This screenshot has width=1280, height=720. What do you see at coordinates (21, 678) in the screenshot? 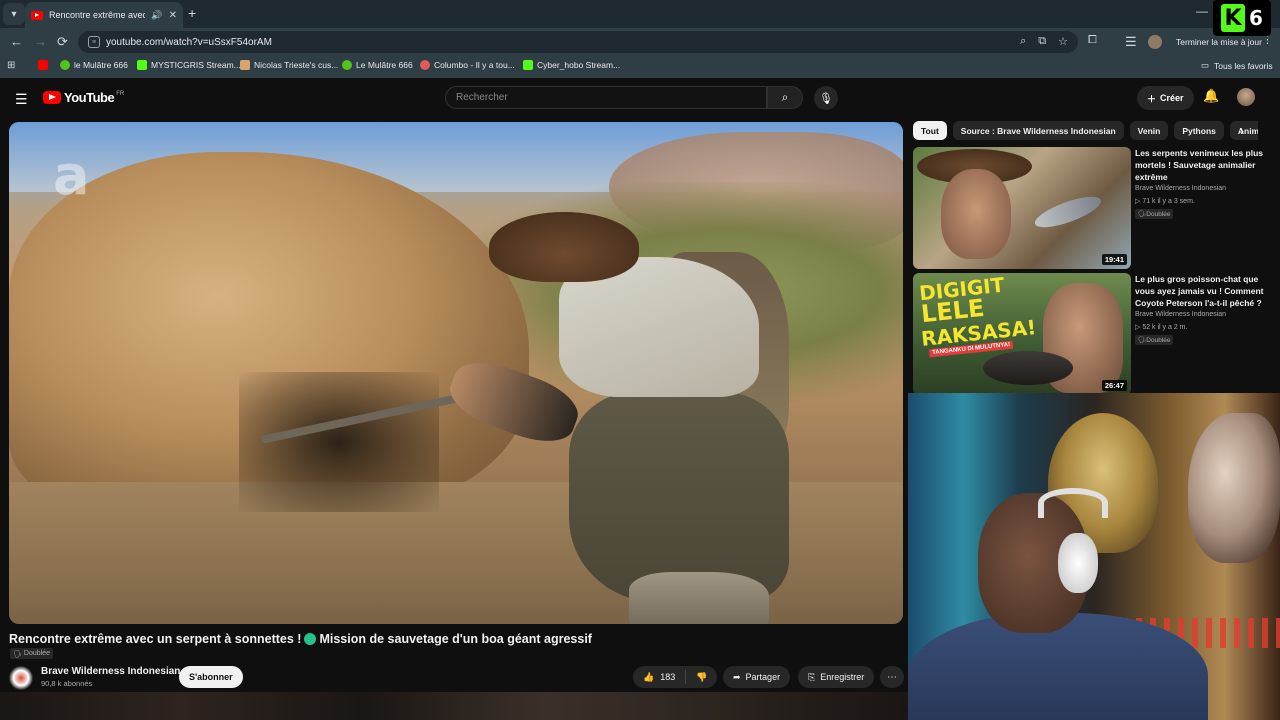
I see `channel-avatar` at bounding box center [21, 678].